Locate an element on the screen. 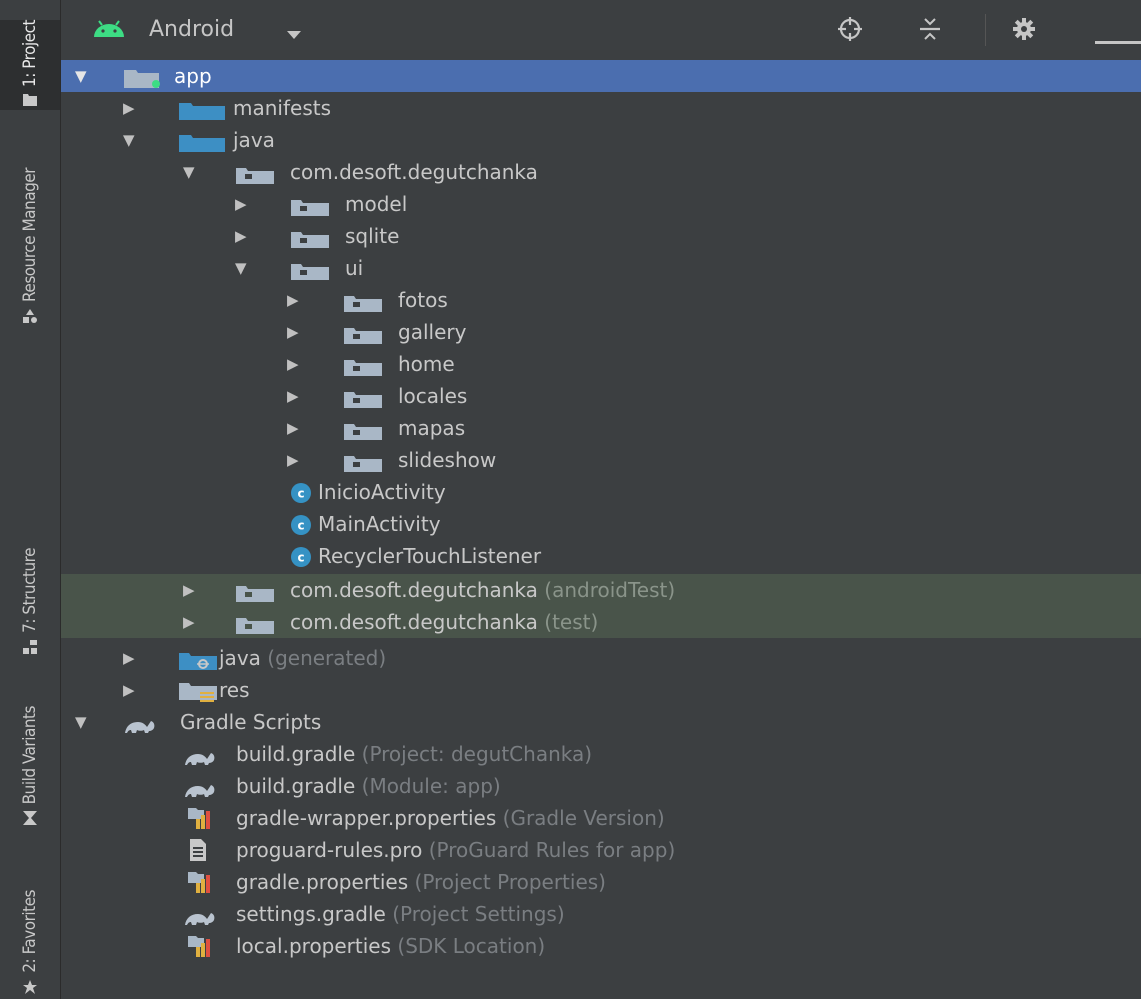 The image size is (1141, 999). tree-item-res: ▶ res is located at coordinates (601, 690).